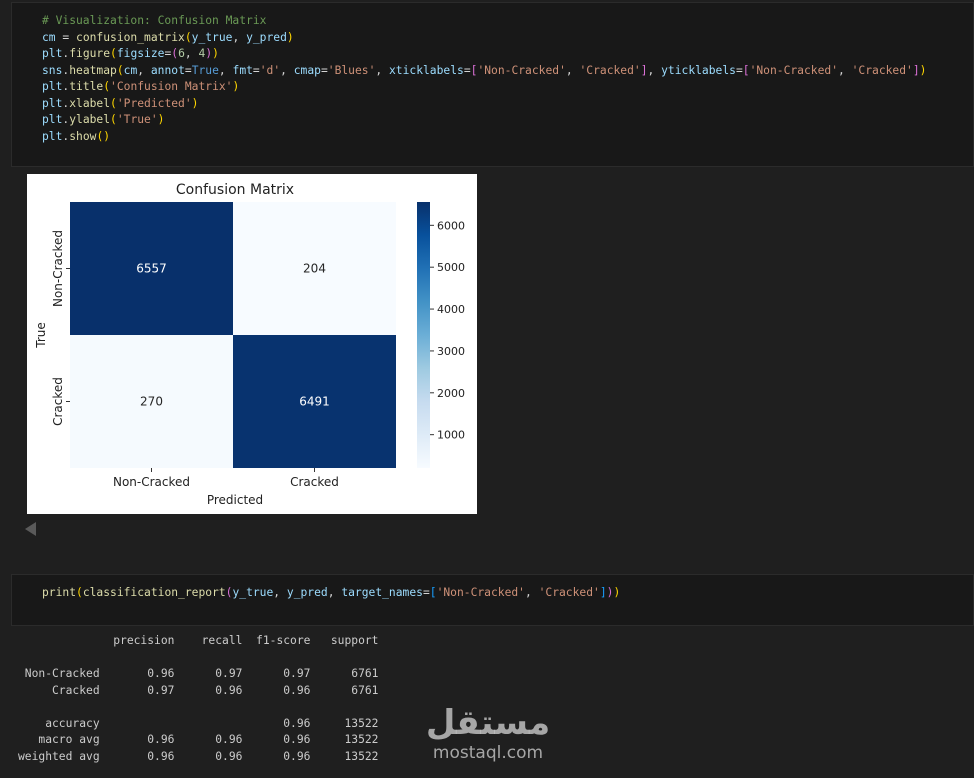 The image size is (974, 778). I want to click on code-token: show, so click(83, 136).